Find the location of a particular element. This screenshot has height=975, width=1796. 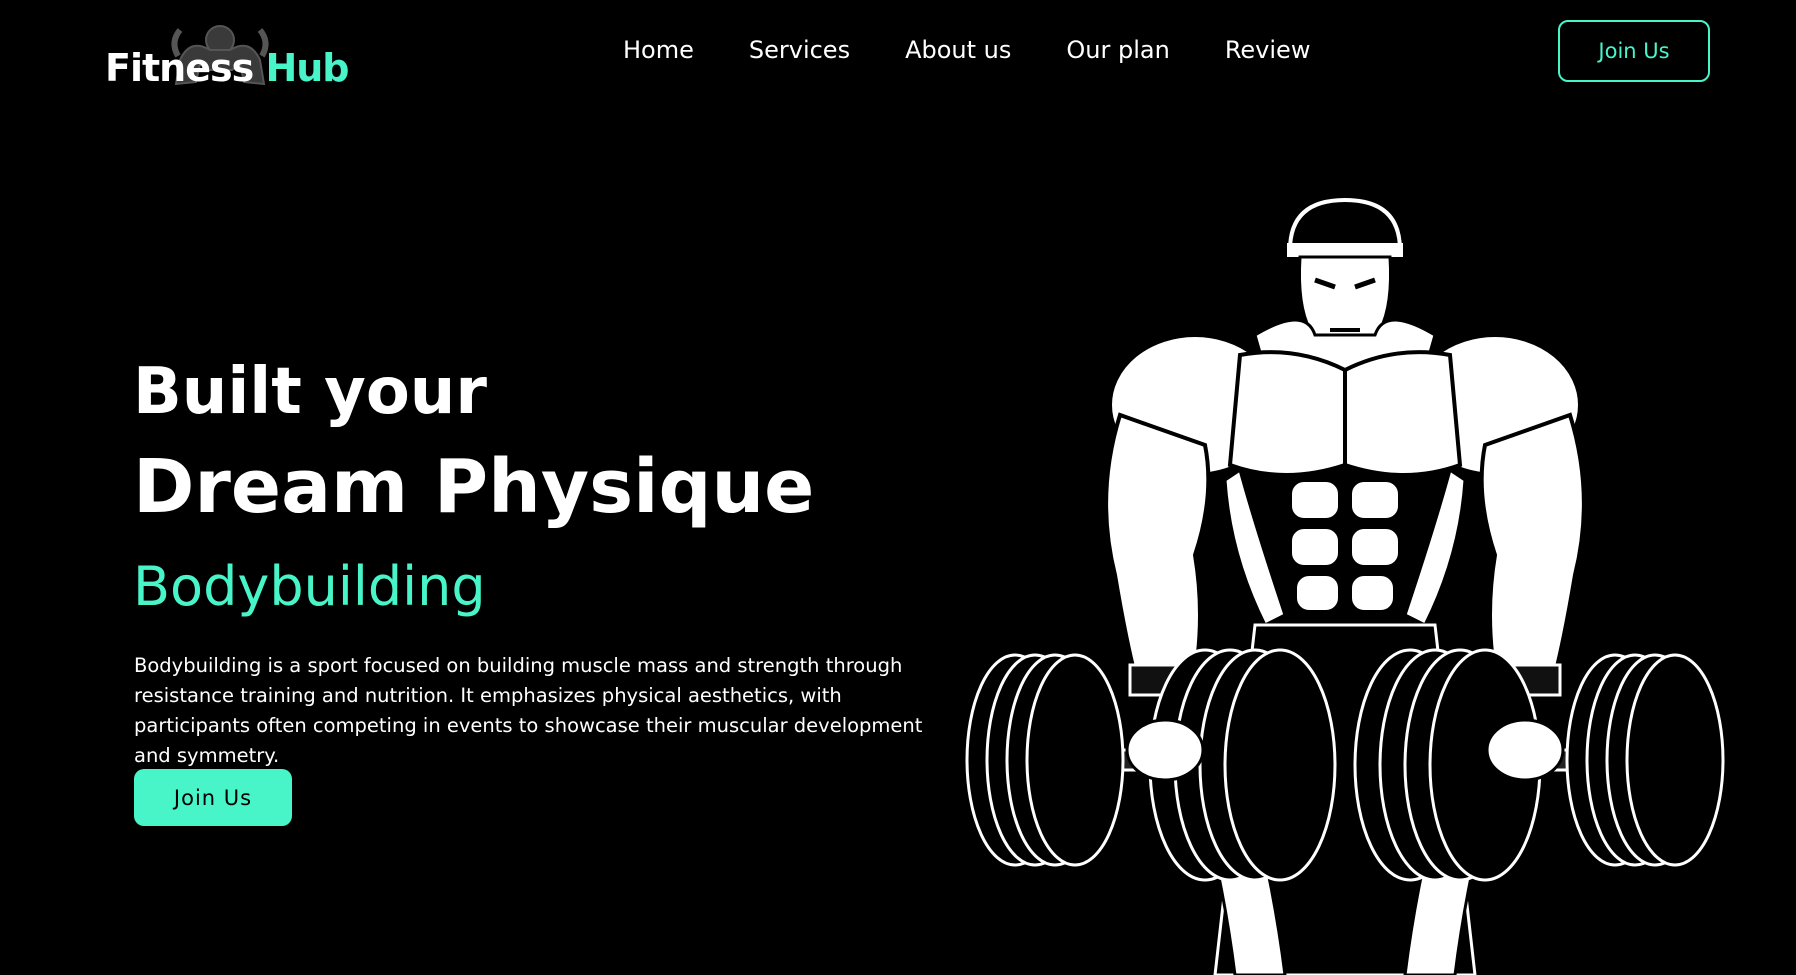

nav-link-about: About us is located at coordinates (958, 50).